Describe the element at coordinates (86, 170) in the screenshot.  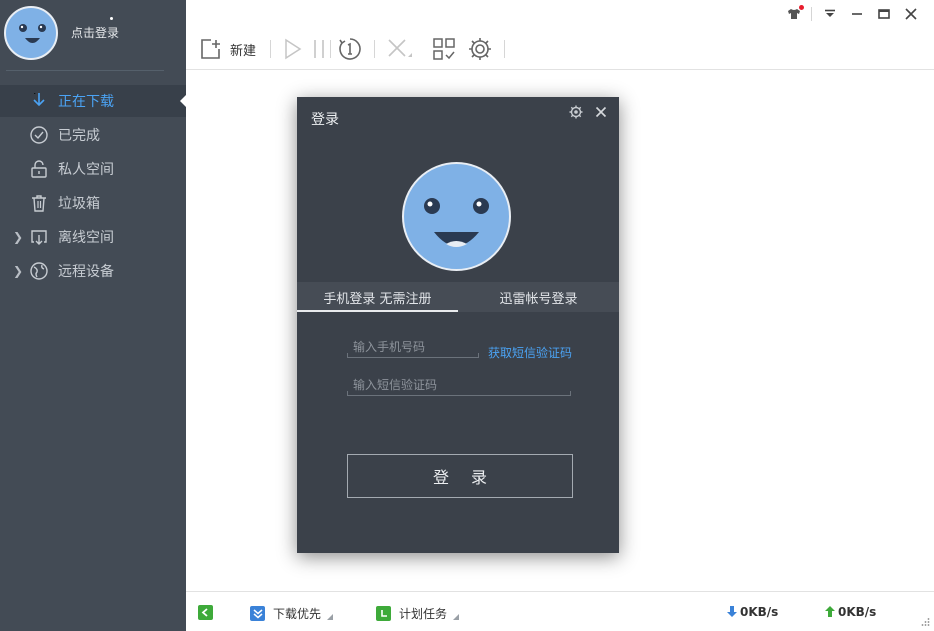
I see `sidebar-item-label: 私人空间` at that location.